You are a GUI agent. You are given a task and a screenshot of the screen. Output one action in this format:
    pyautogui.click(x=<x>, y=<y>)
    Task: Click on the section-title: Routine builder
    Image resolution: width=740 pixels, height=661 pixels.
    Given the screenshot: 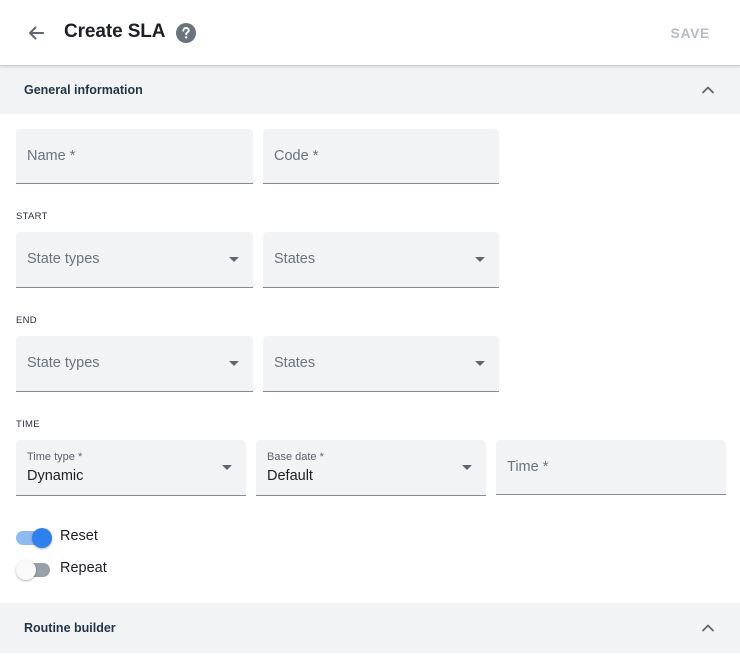 What is the action you would take?
    pyautogui.click(x=70, y=628)
    